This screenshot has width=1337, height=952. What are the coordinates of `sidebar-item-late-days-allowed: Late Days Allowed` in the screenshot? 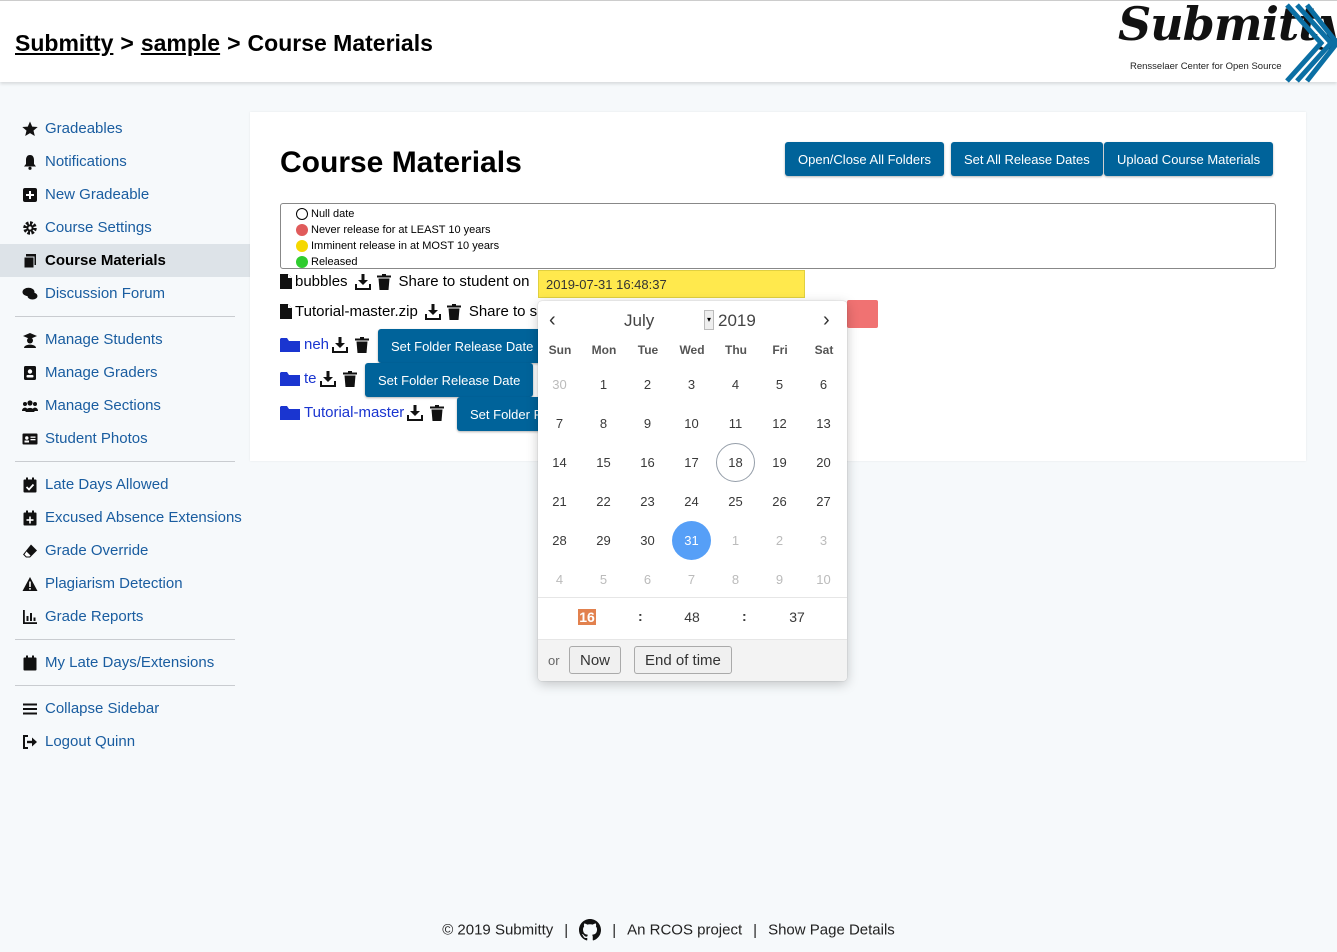 It's located at (125, 484).